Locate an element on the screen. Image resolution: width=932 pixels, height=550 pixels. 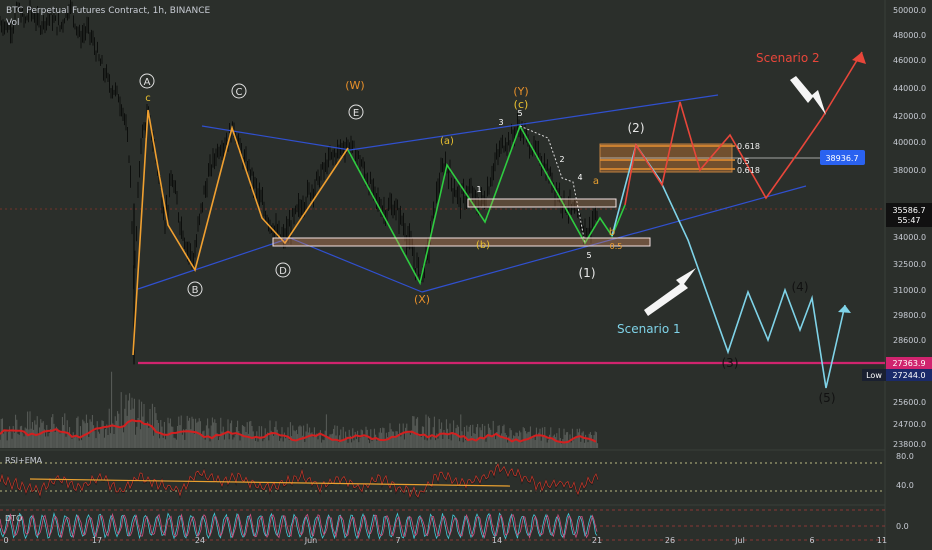
fib-label-2: 0.618 is located at coordinates (748, 170).